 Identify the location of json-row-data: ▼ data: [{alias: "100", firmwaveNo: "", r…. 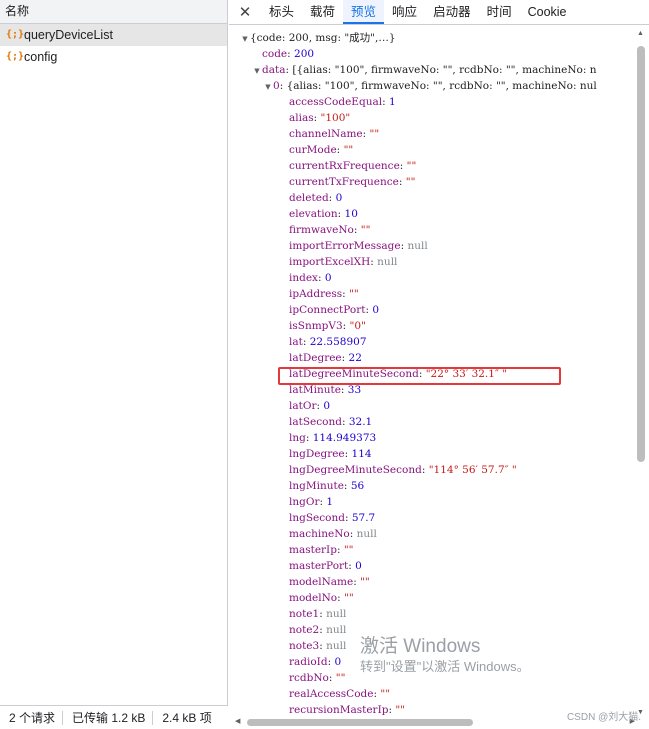
(432, 70).